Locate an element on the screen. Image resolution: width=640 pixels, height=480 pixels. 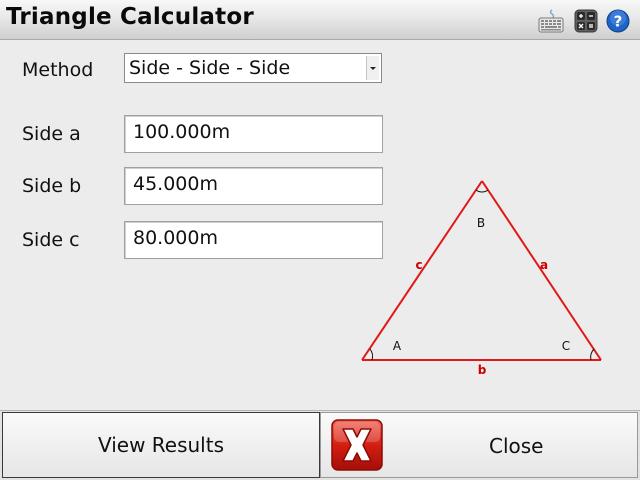
calculator-icon is located at coordinates (586, 21).